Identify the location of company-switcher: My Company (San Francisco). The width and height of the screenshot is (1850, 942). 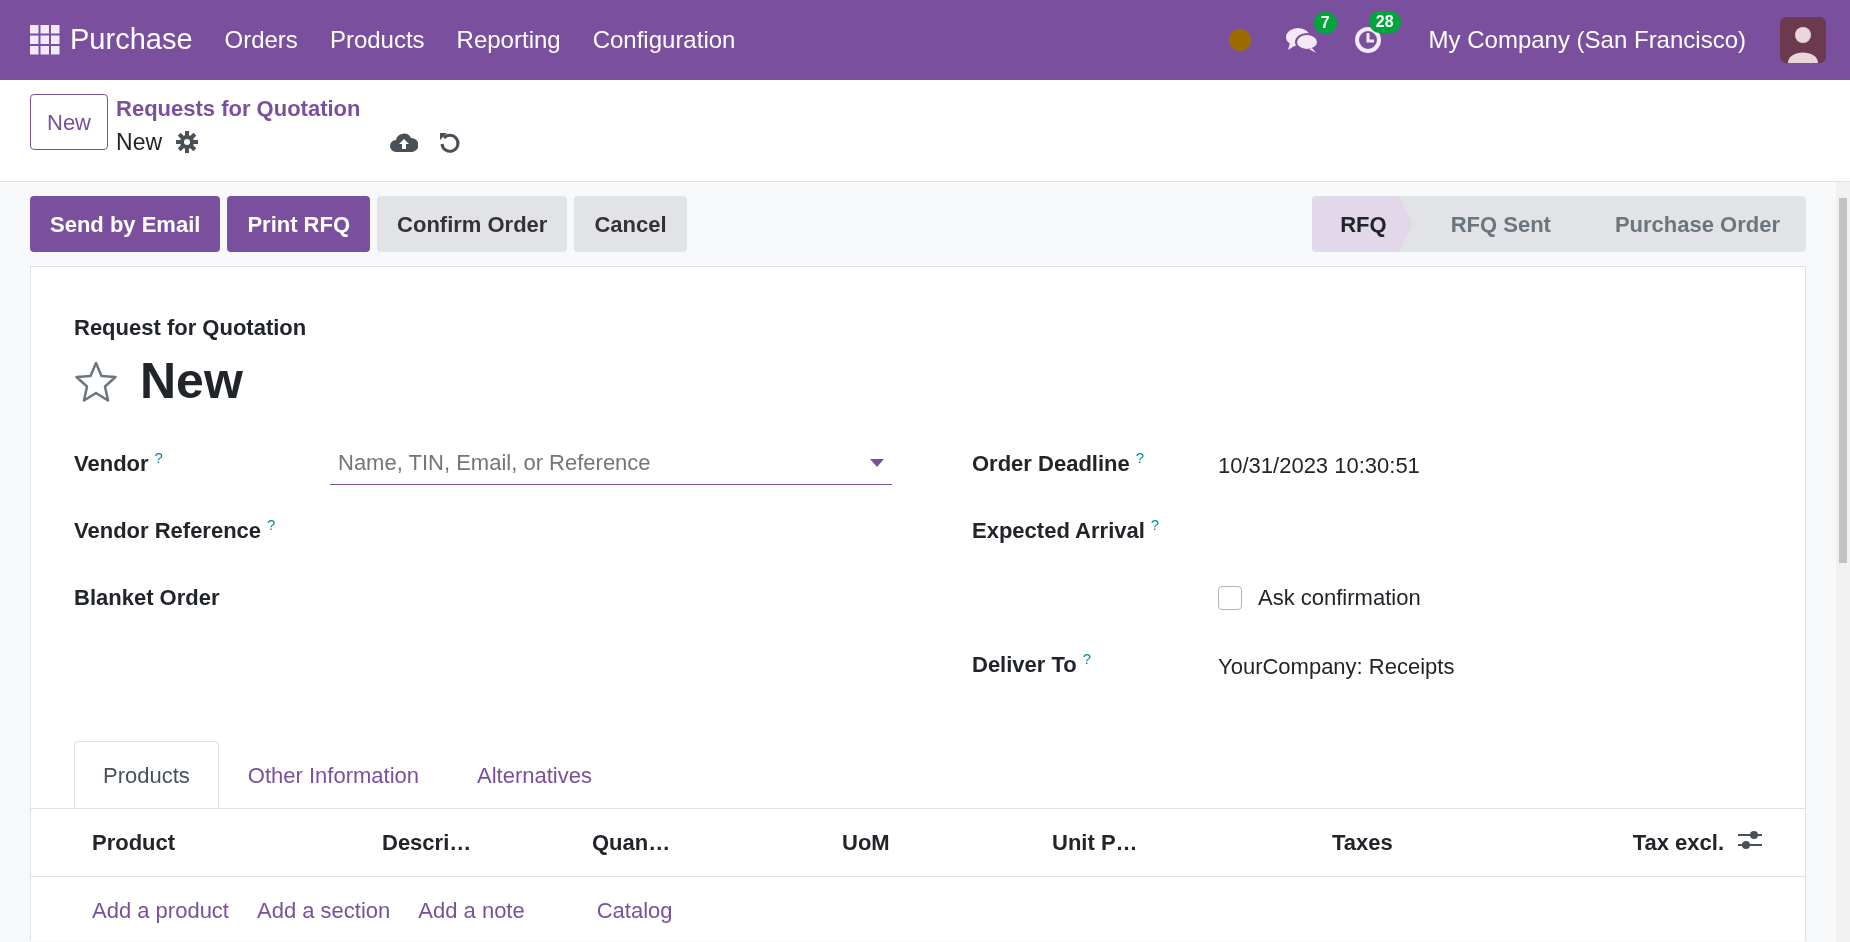
(1587, 40).